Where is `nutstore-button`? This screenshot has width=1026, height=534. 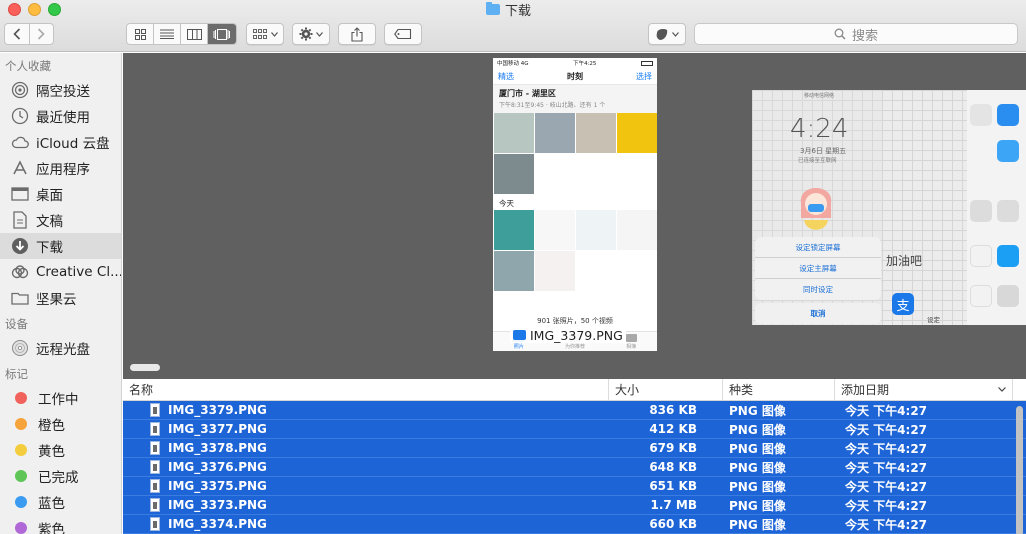 nutstore-button is located at coordinates (667, 34).